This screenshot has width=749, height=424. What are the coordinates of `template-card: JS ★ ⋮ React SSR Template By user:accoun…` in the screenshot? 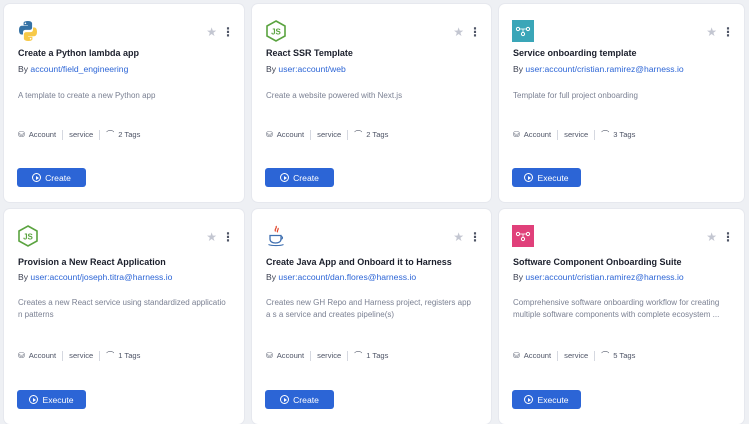 It's located at (371, 103).